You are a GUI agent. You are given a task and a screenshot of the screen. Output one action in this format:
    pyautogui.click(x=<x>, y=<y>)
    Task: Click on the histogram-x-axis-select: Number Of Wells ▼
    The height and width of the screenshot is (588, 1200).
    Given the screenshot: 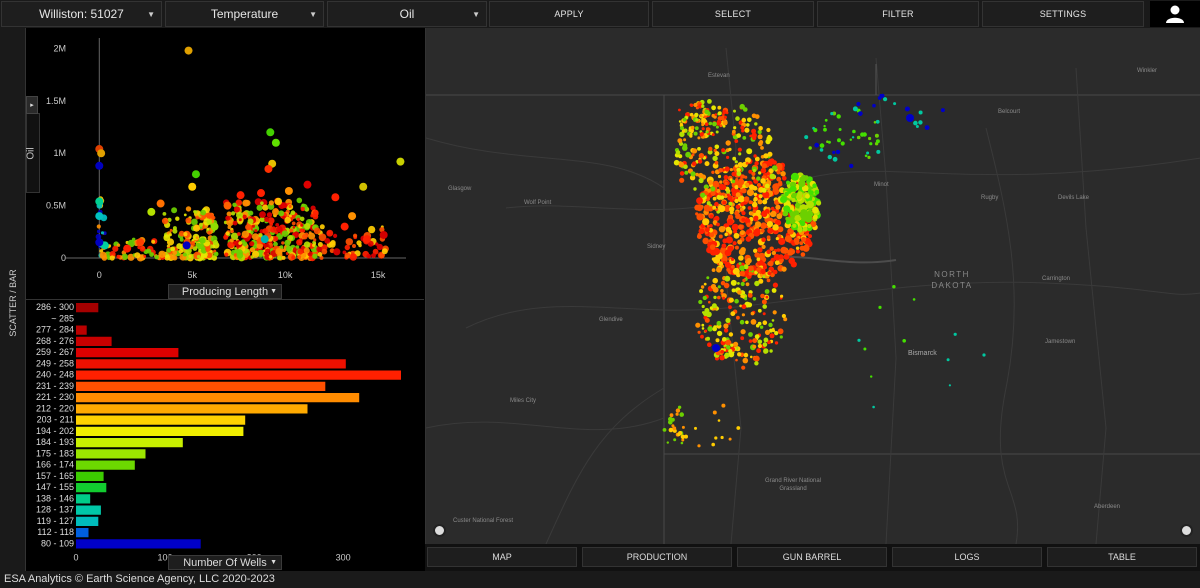 What is the action you would take?
    pyautogui.click(x=225, y=562)
    